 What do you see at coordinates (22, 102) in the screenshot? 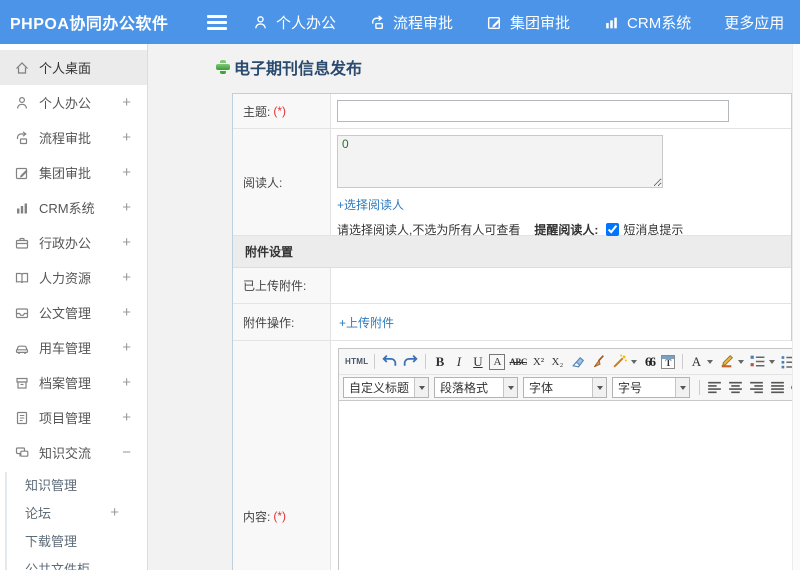
I see `user-icon` at bounding box center [22, 102].